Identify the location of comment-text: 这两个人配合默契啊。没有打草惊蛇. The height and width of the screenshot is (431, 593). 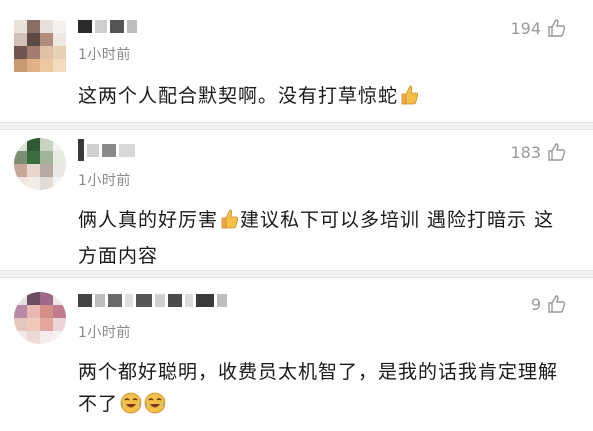
(325, 98).